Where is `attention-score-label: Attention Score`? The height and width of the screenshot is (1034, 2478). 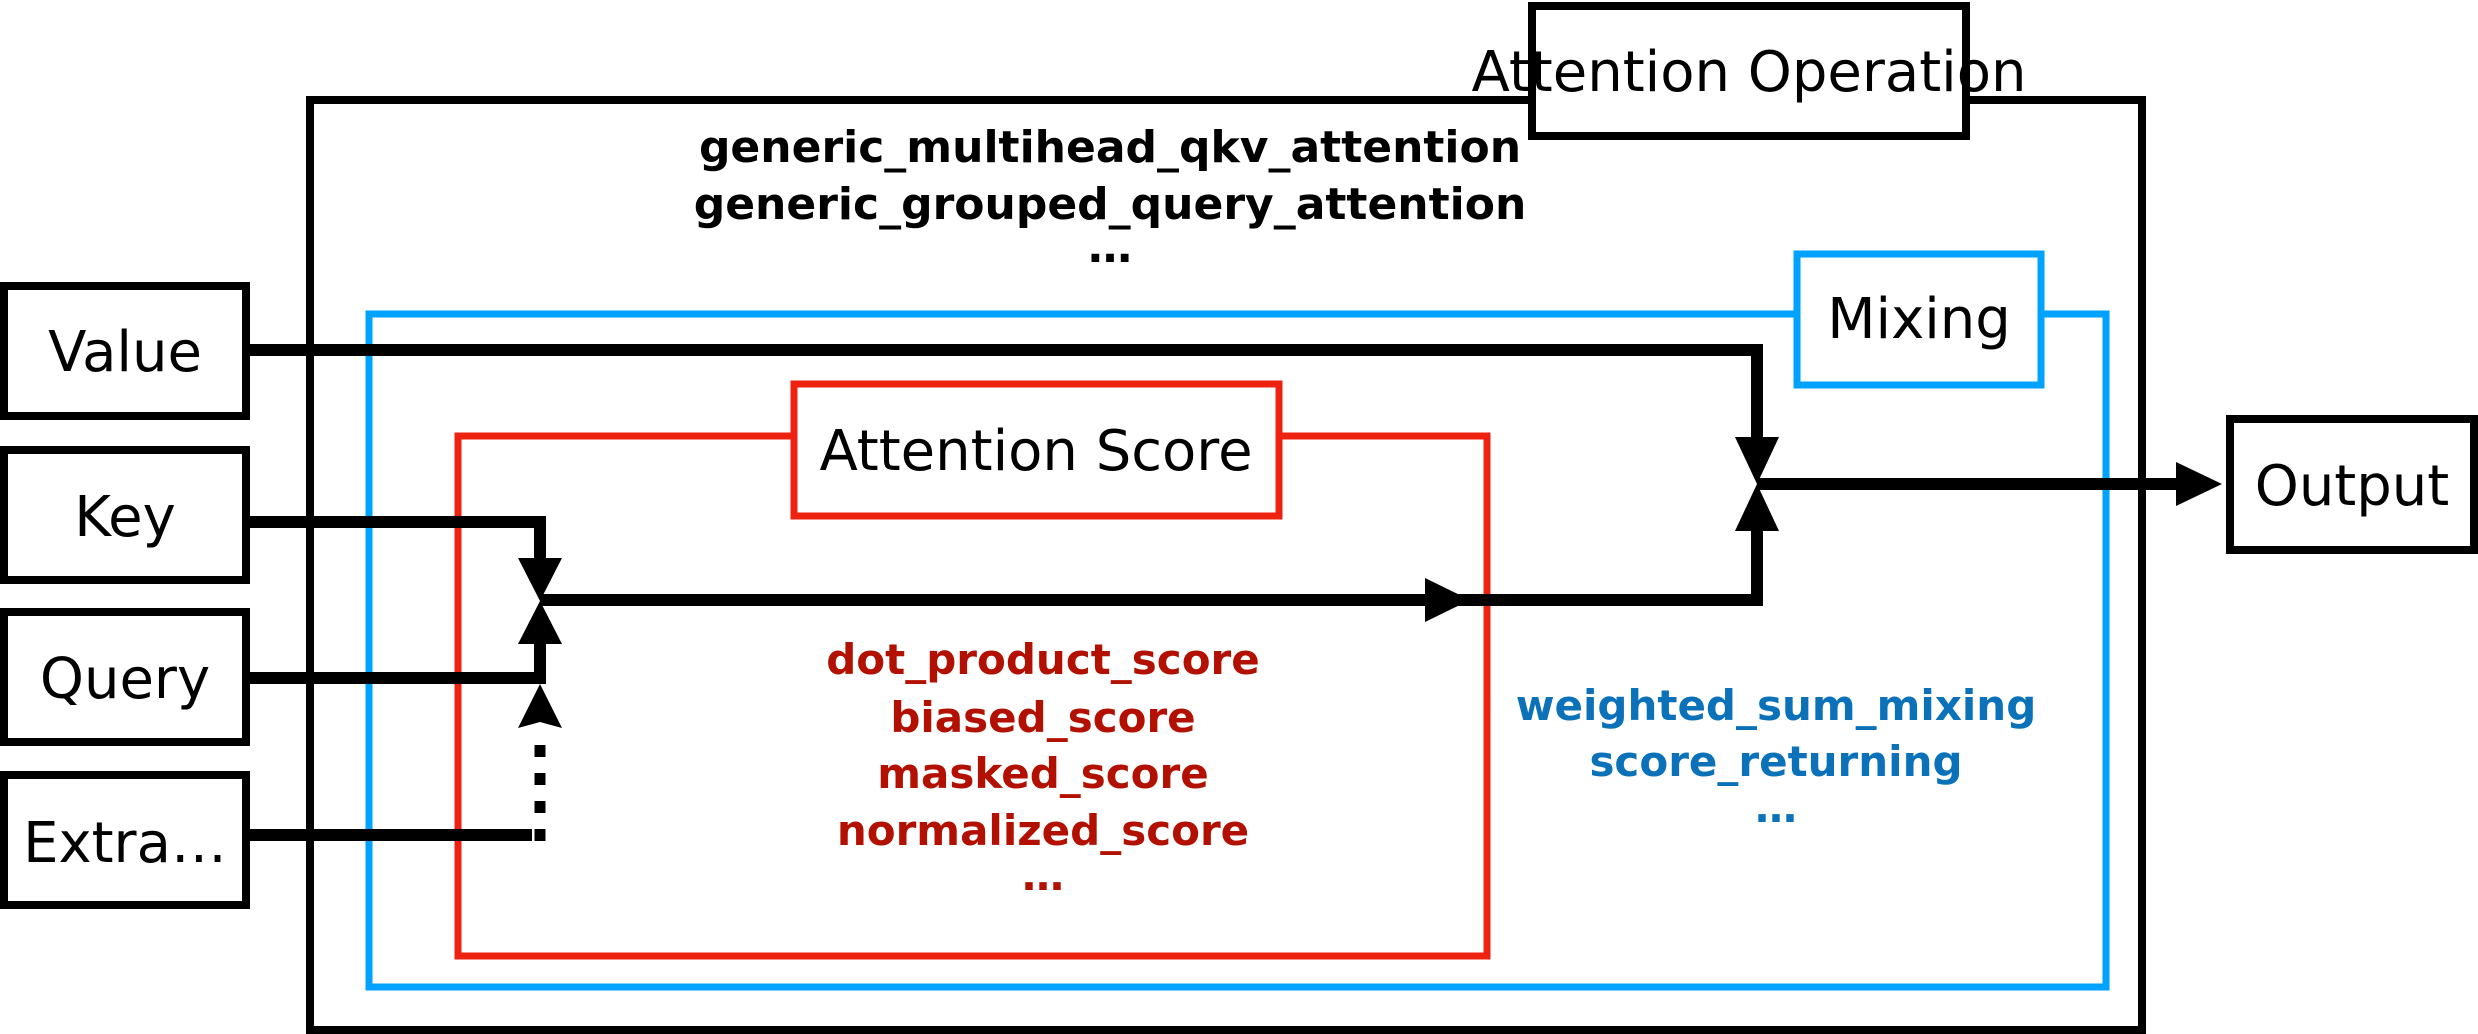
attention-score-label: Attention Score is located at coordinates (1036, 450).